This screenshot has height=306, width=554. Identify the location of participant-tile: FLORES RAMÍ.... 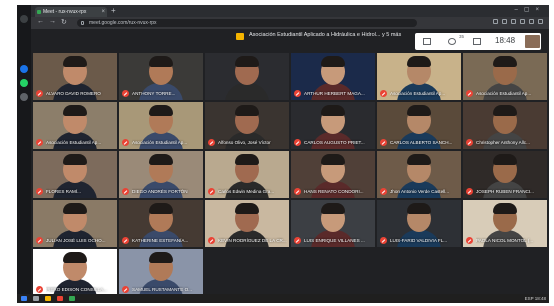
(75, 174).